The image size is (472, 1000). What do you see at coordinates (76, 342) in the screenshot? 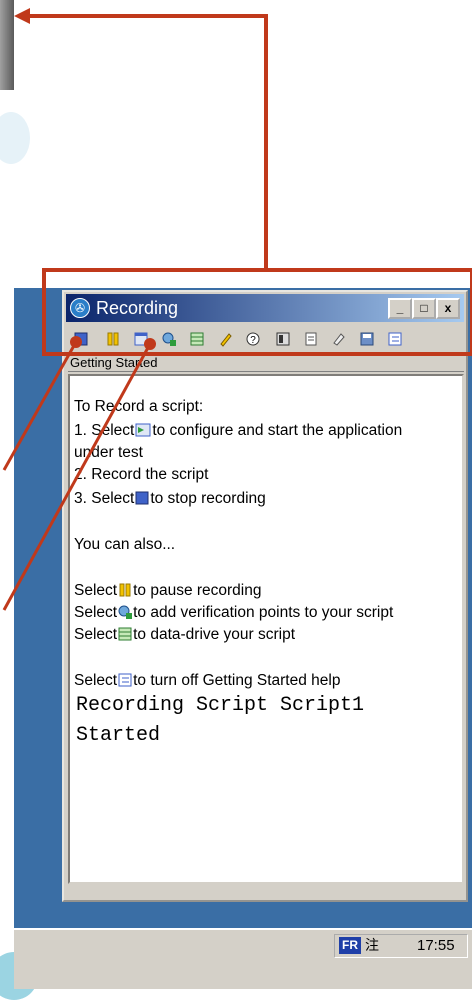
I see `stop-pointer-dot` at bounding box center [76, 342].